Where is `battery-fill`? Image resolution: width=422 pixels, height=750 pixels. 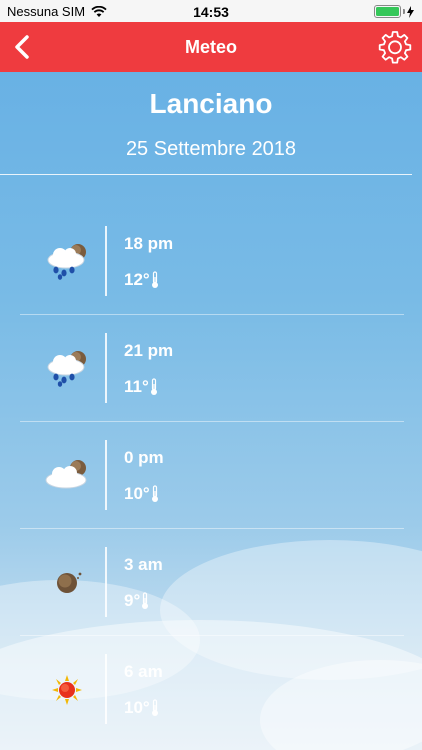
battery-fill is located at coordinates (387, 11).